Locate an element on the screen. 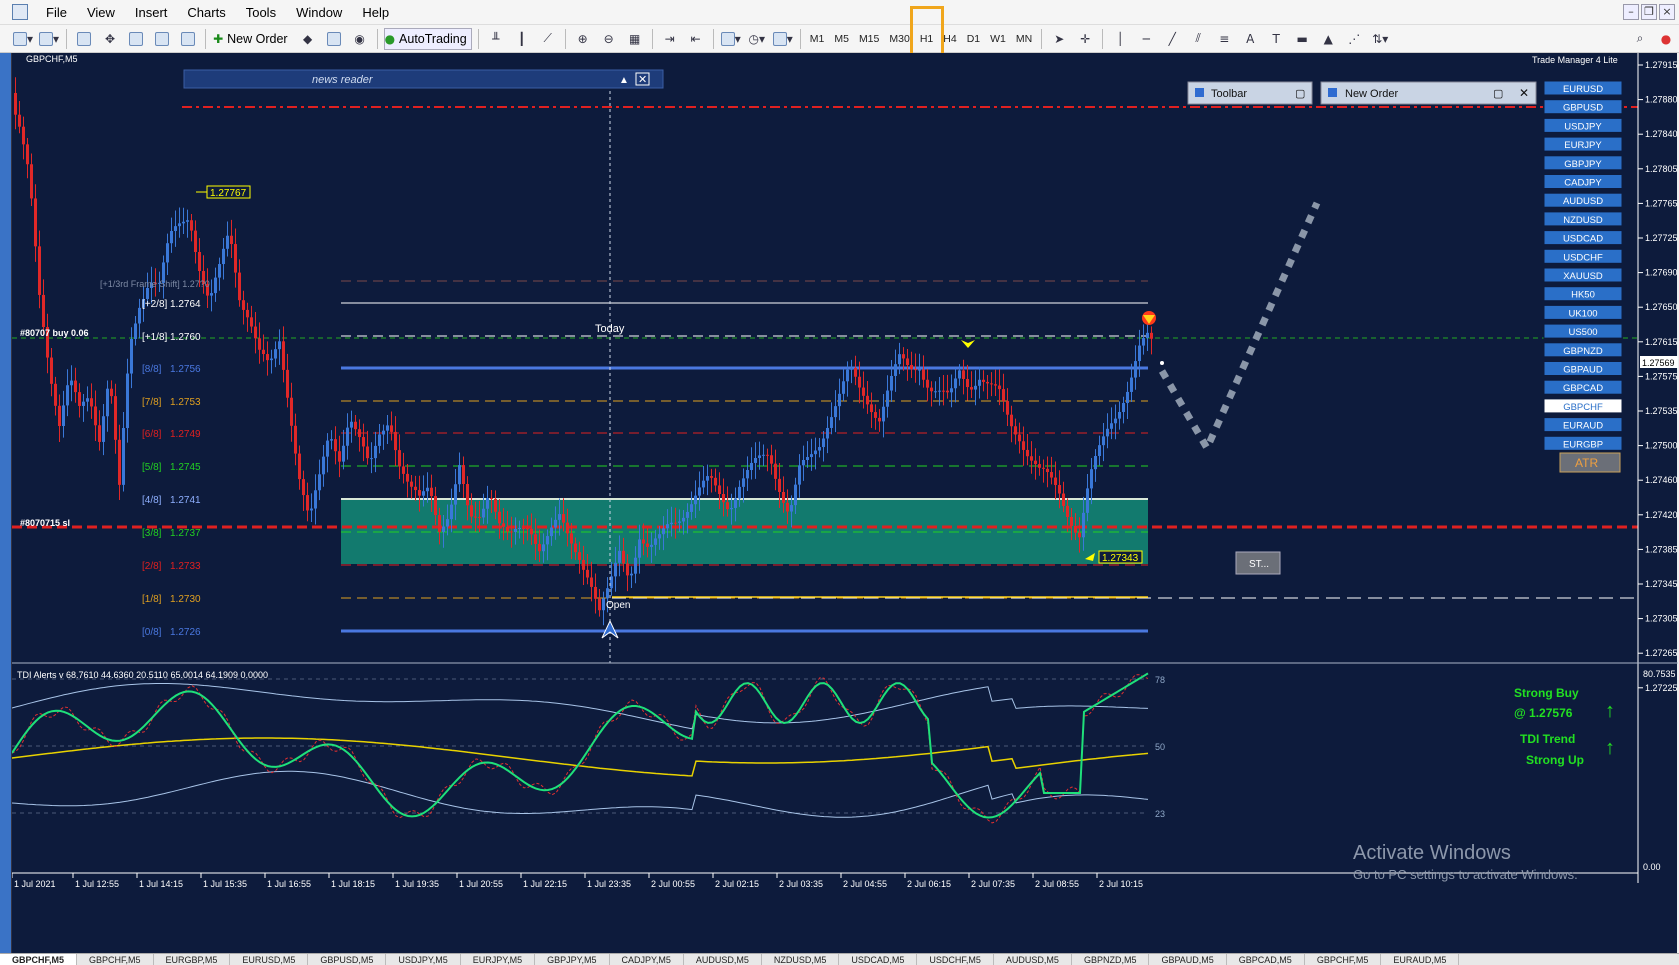 This screenshot has height=965, width=1679. timeframe-mn: MN is located at coordinates (1024, 39).